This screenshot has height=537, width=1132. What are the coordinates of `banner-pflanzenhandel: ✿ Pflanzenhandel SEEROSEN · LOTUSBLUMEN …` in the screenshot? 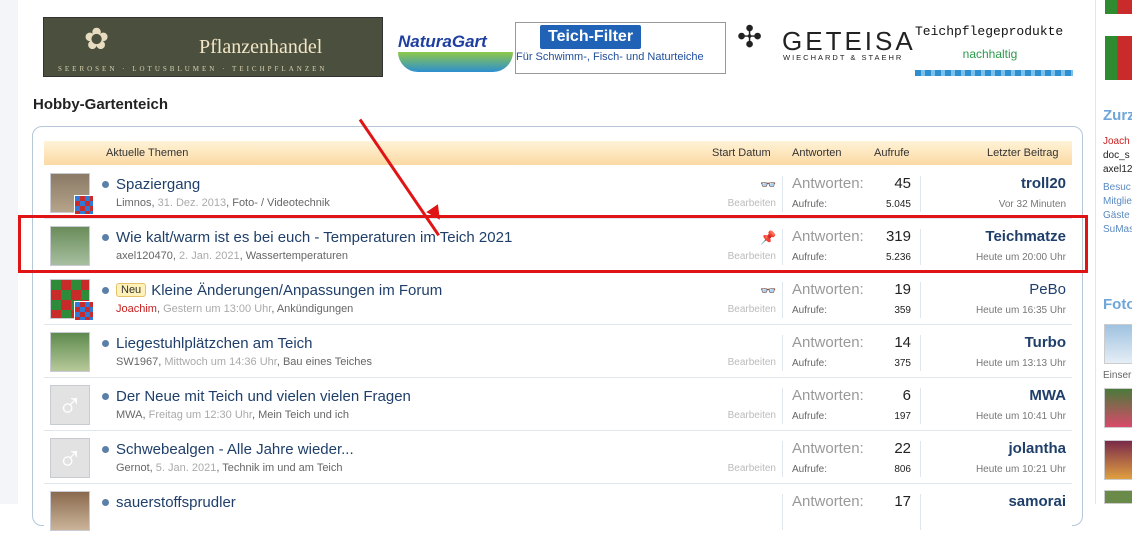 It's located at (213, 47).